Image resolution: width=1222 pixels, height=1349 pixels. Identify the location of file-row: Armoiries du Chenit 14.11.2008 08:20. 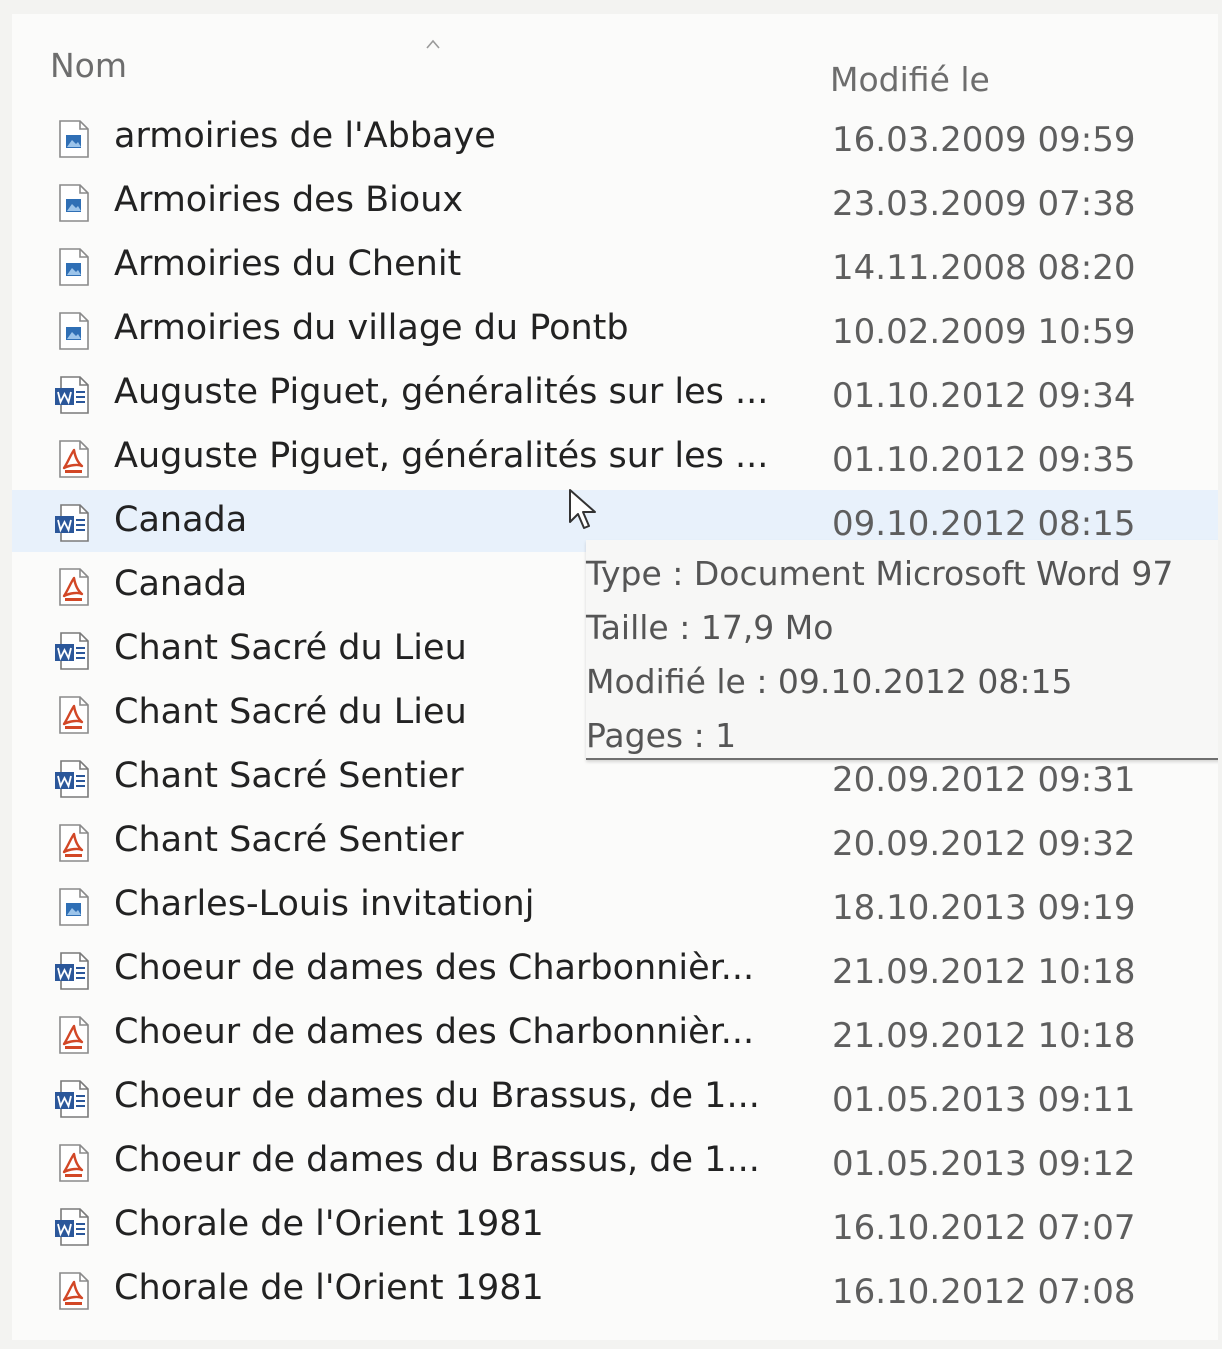
(615, 265).